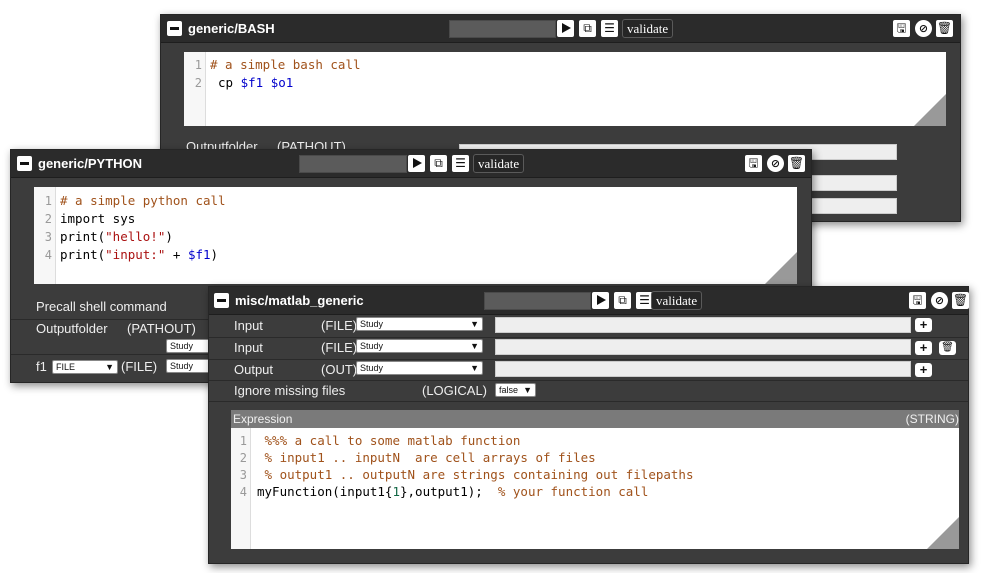 The image size is (985, 573). Describe the element at coordinates (98, 218) in the screenshot. I see `code-line: import sys` at that location.